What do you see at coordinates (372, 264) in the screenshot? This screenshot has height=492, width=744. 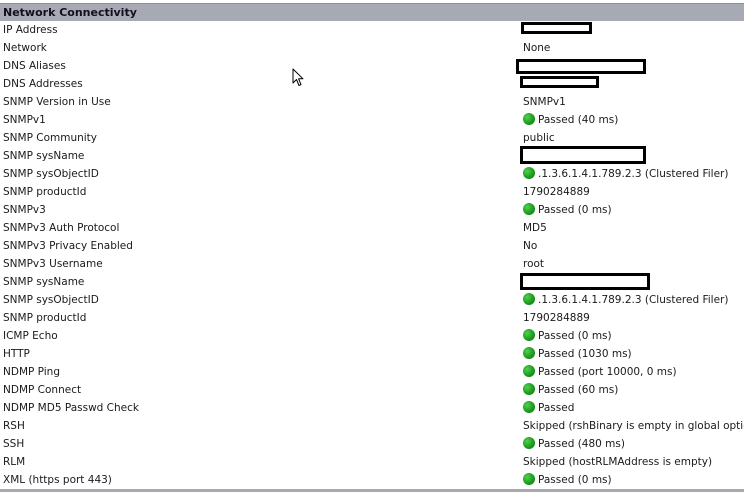 I see `table-row: SNMPv3 Username root` at bounding box center [372, 264].